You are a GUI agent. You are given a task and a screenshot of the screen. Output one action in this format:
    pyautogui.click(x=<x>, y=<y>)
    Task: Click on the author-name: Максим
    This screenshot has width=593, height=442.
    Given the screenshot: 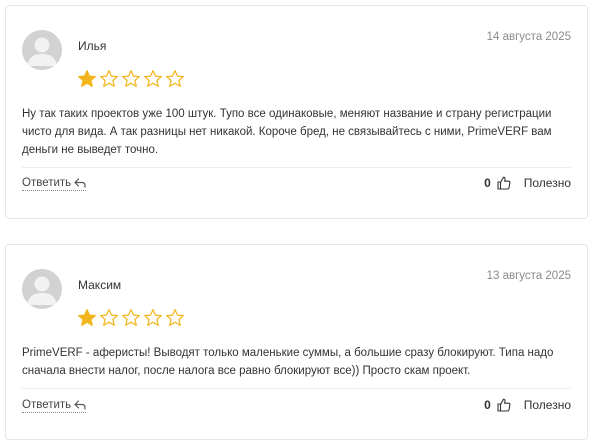 What is the action you would take?
    pyautogui.click(x=100, y=285)
    